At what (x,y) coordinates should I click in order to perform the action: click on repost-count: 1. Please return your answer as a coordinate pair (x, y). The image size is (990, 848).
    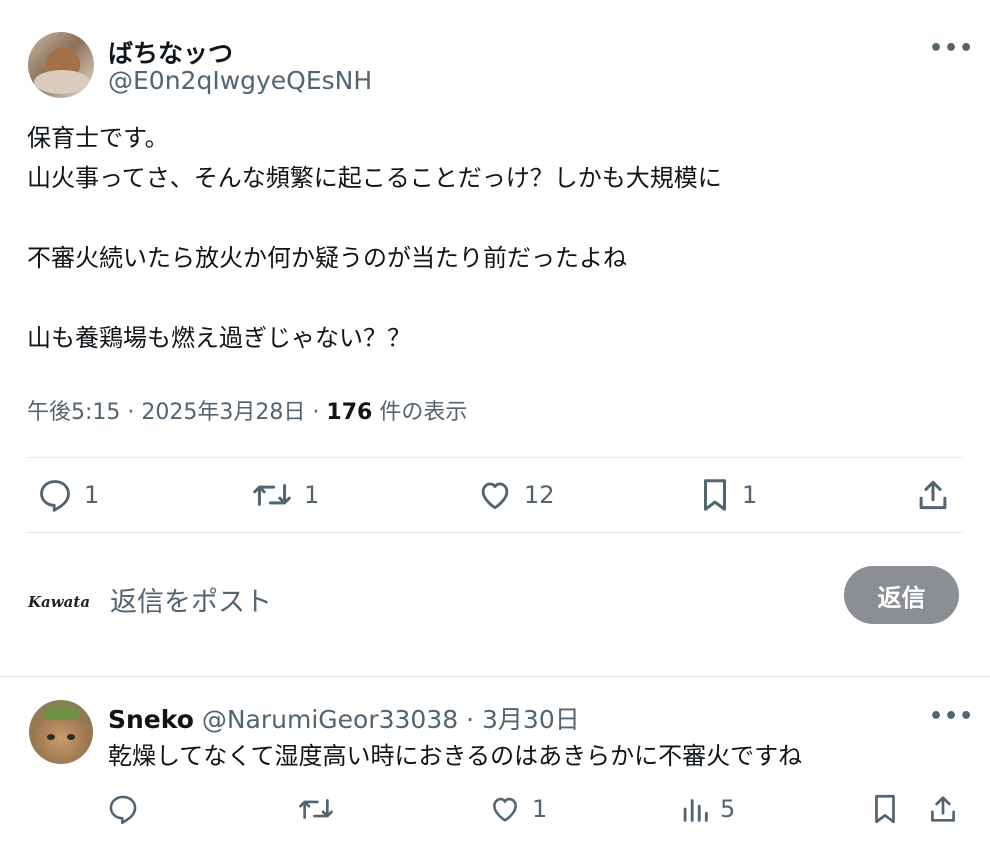
    Looking at the image, I should click on (312, 495).